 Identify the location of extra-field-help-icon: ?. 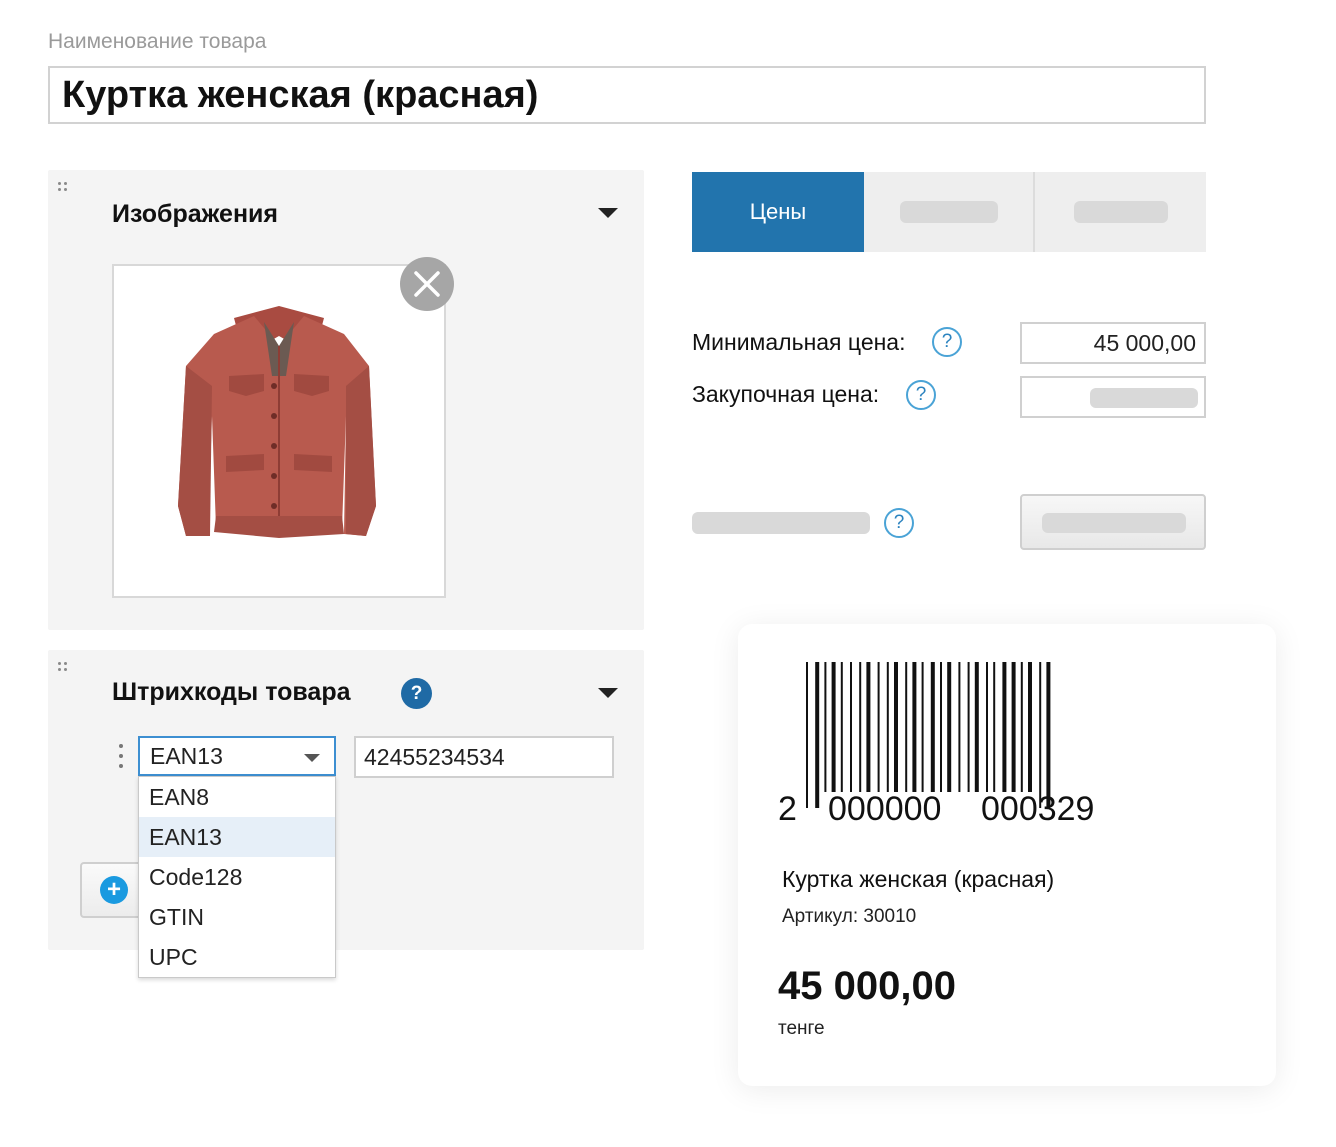
(899, 523).